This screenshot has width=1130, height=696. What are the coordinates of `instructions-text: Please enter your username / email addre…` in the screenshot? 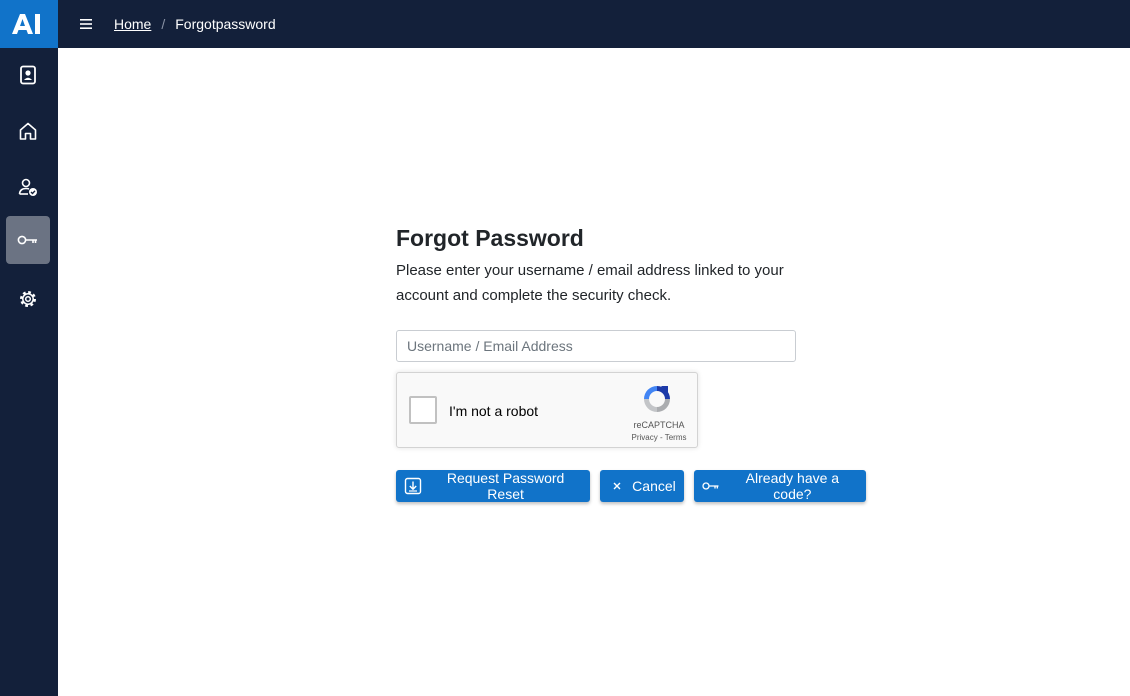 It's located at (590, 283).